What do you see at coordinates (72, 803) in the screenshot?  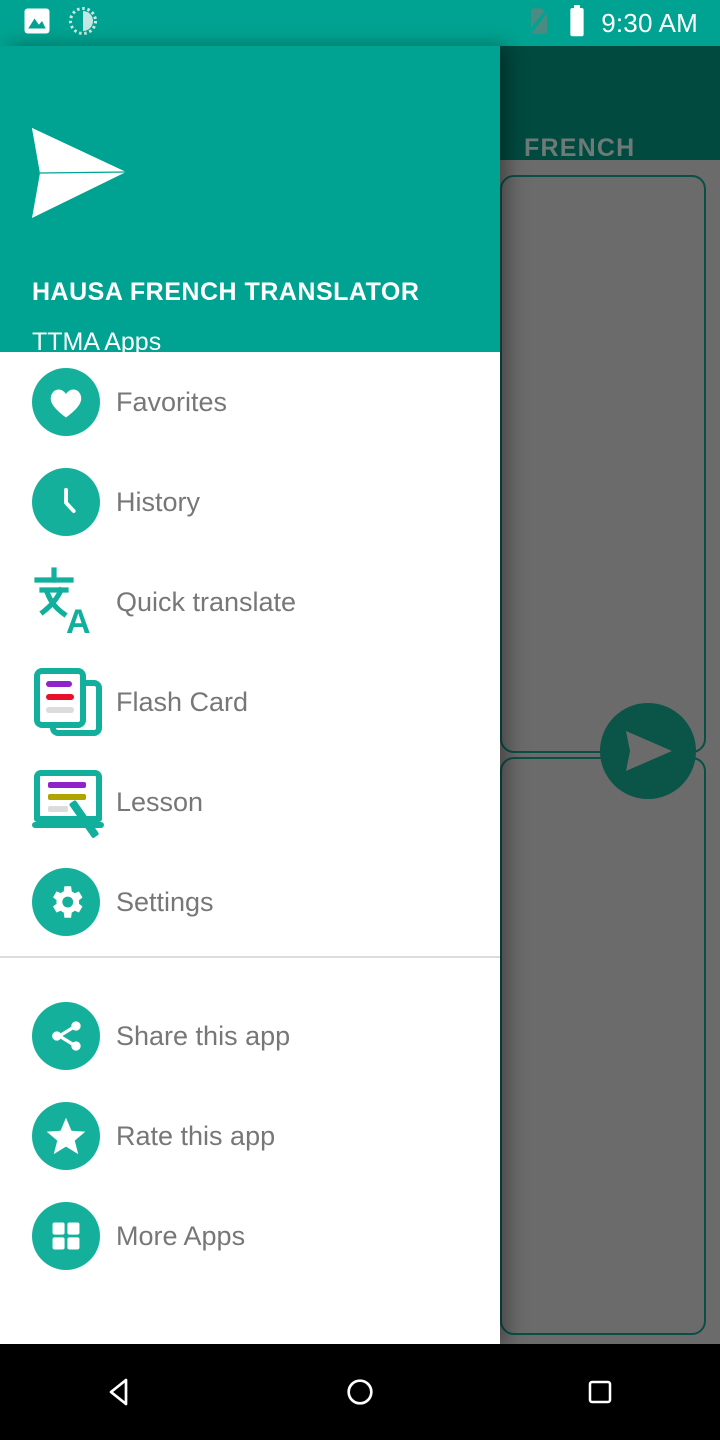 I see `lesson-icon` at bounding box center [72, 803].